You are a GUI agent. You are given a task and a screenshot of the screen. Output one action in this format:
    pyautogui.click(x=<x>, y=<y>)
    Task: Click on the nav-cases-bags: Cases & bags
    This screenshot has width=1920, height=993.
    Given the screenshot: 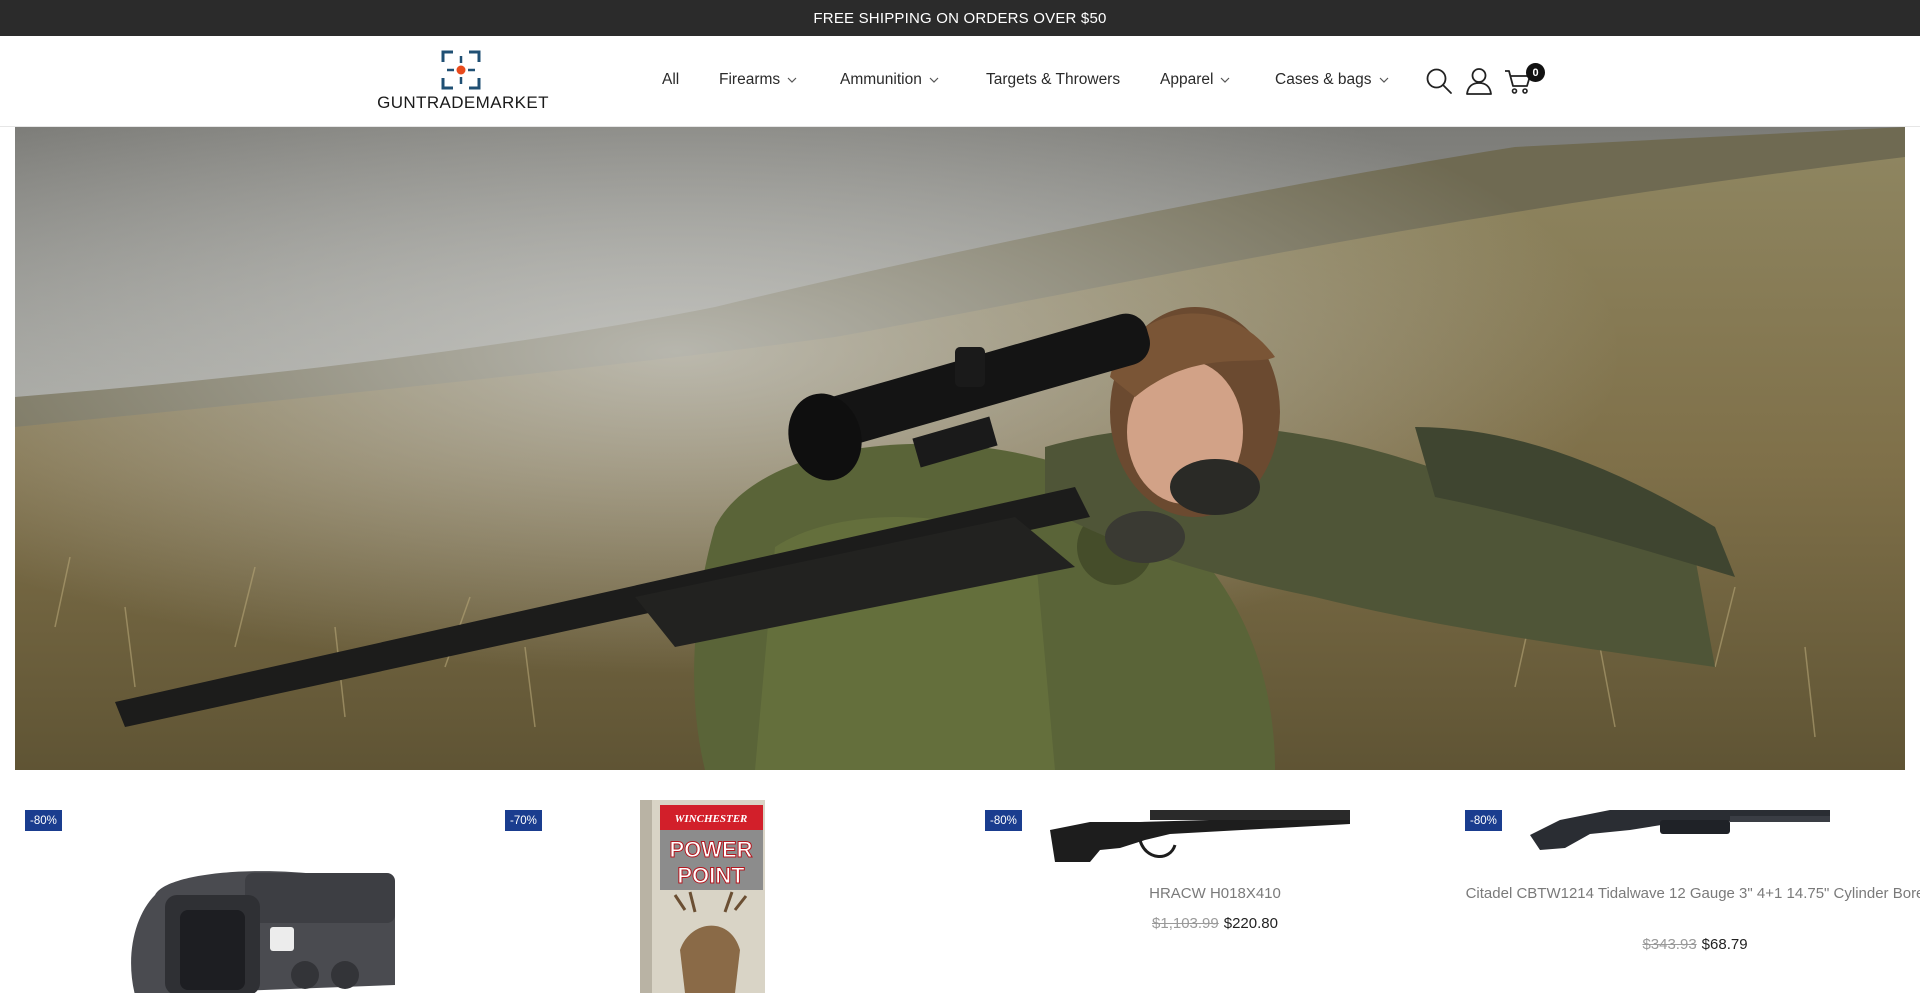 What is the action you would take?
    pyautogui.click(x=1332, y=80)
    